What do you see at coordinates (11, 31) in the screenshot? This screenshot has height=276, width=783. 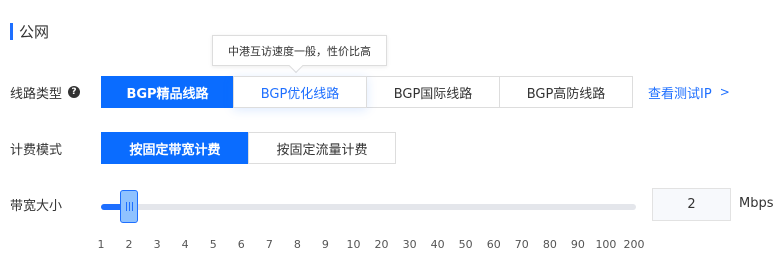 I see `section-accent-bar` at bounding box center [11, 31].